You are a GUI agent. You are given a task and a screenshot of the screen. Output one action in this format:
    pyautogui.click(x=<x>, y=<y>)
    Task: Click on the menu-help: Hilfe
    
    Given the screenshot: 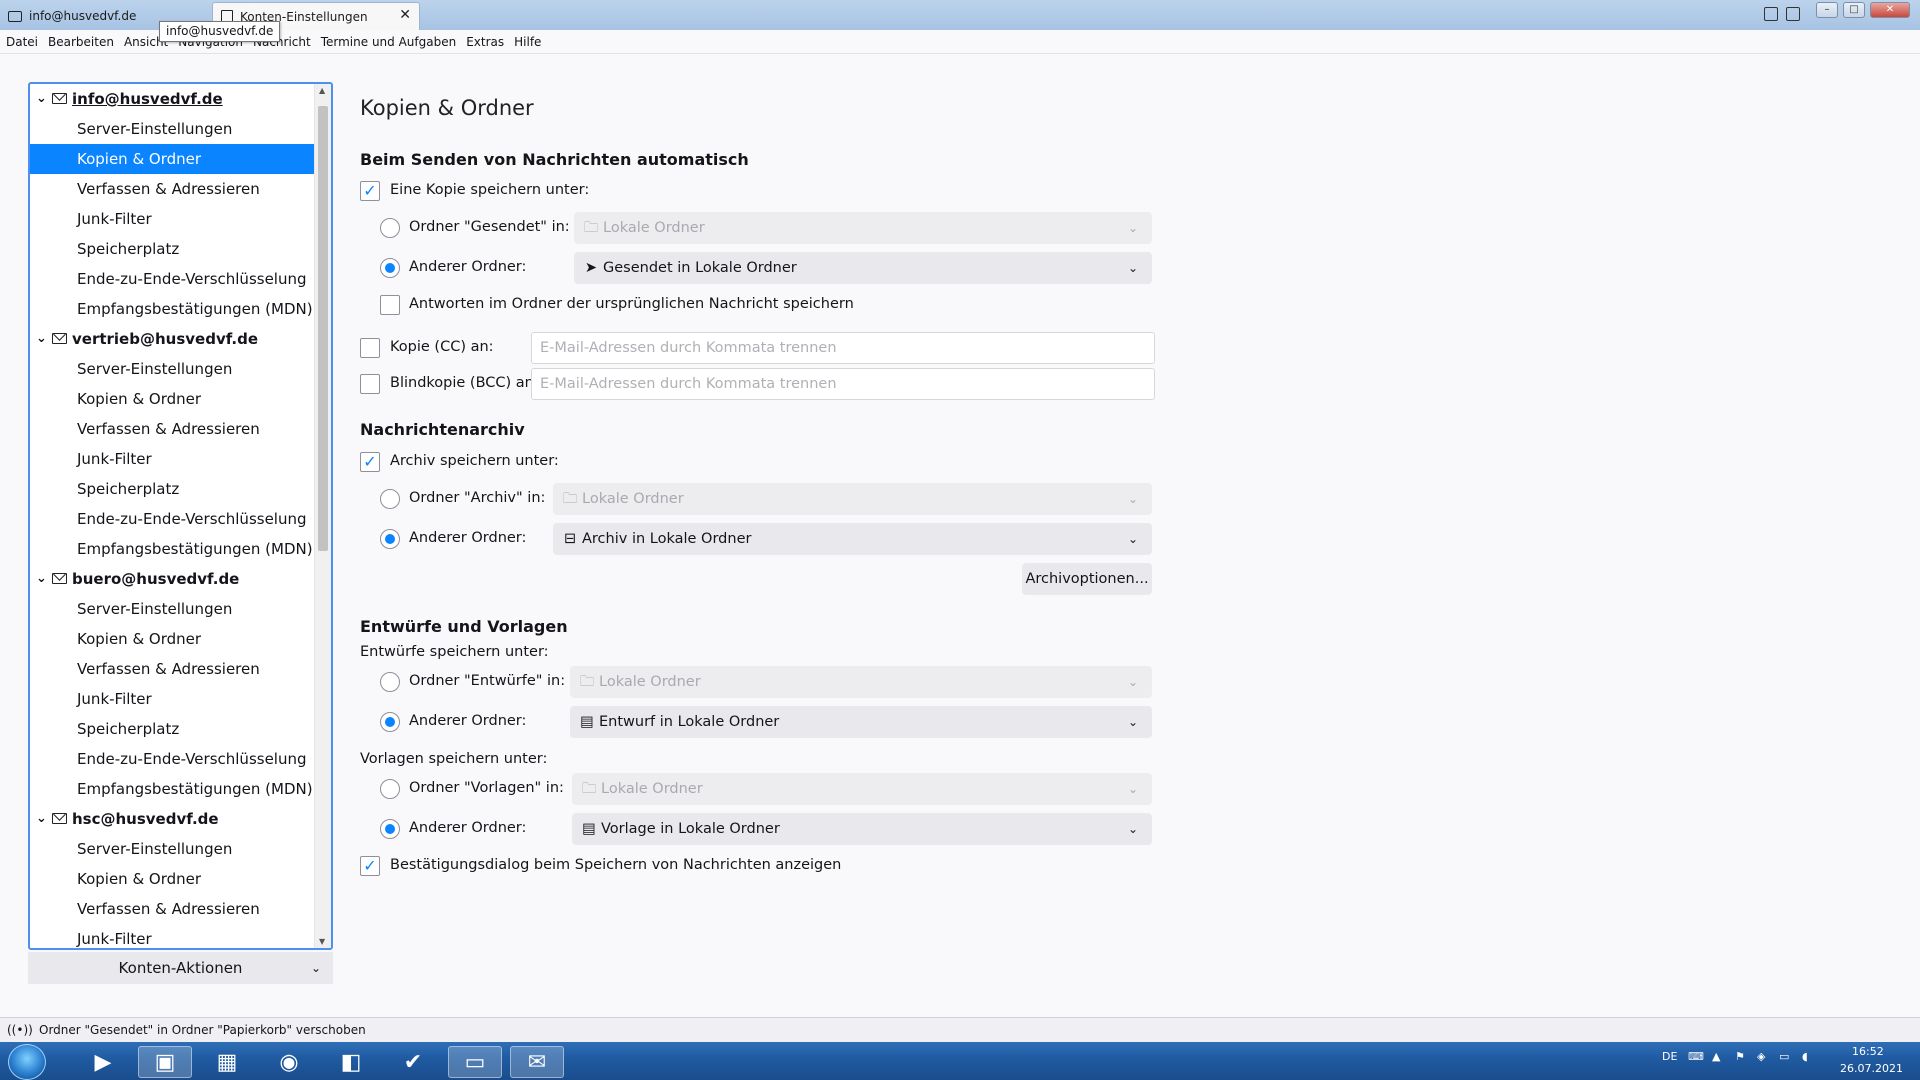 What is the action you would take?
    pyautogui.click(x=527, y=42)
    